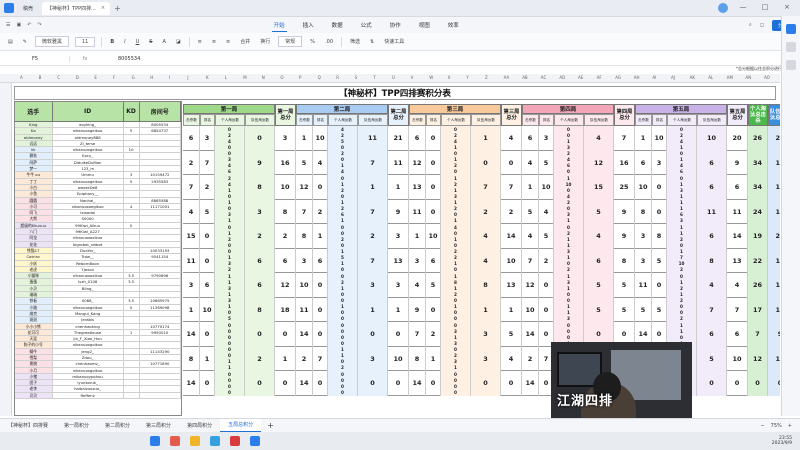  I want to click on sheet-tab: 第一局积分, so click(76, 425).